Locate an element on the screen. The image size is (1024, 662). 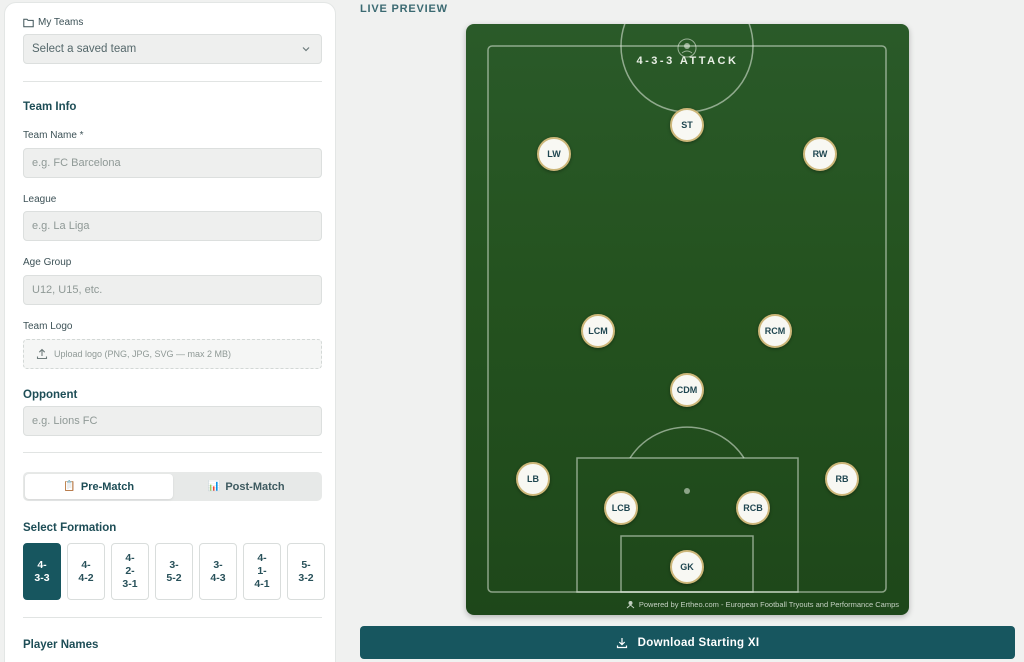
my-teams-label: My Teams is located at coordinates (61, 22).